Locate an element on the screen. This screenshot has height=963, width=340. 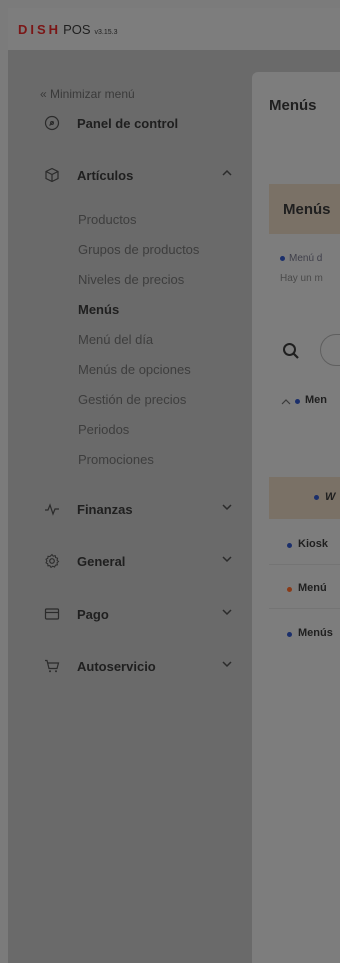
sidebar-subitem-menu-del-dia: Menú del día is located at coordinates (115, 339).